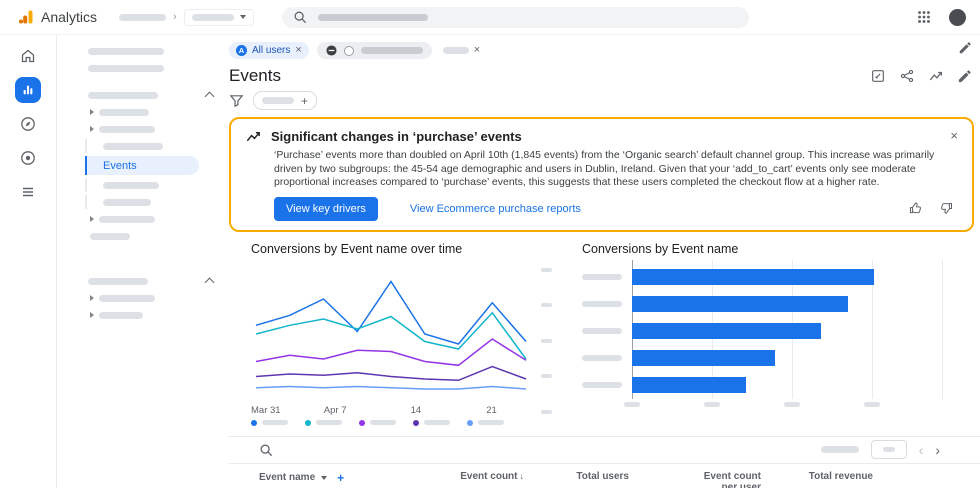  Describe the element at coordinates (964, 76) in the screenshot. I see `edit-icon` at that location.